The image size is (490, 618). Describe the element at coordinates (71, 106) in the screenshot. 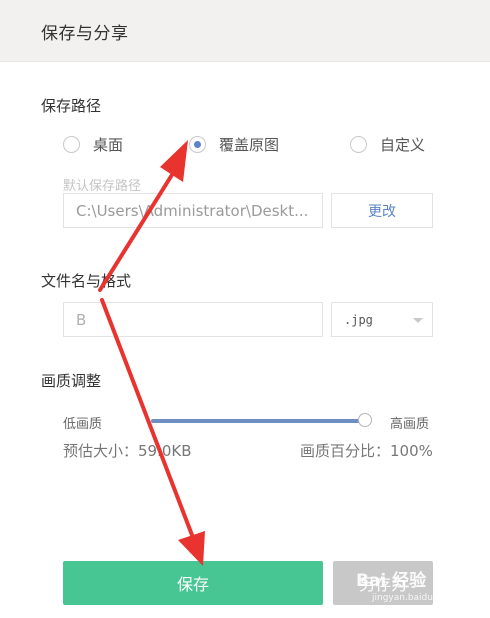

I see `save-path-title: 保存路径` at that location.